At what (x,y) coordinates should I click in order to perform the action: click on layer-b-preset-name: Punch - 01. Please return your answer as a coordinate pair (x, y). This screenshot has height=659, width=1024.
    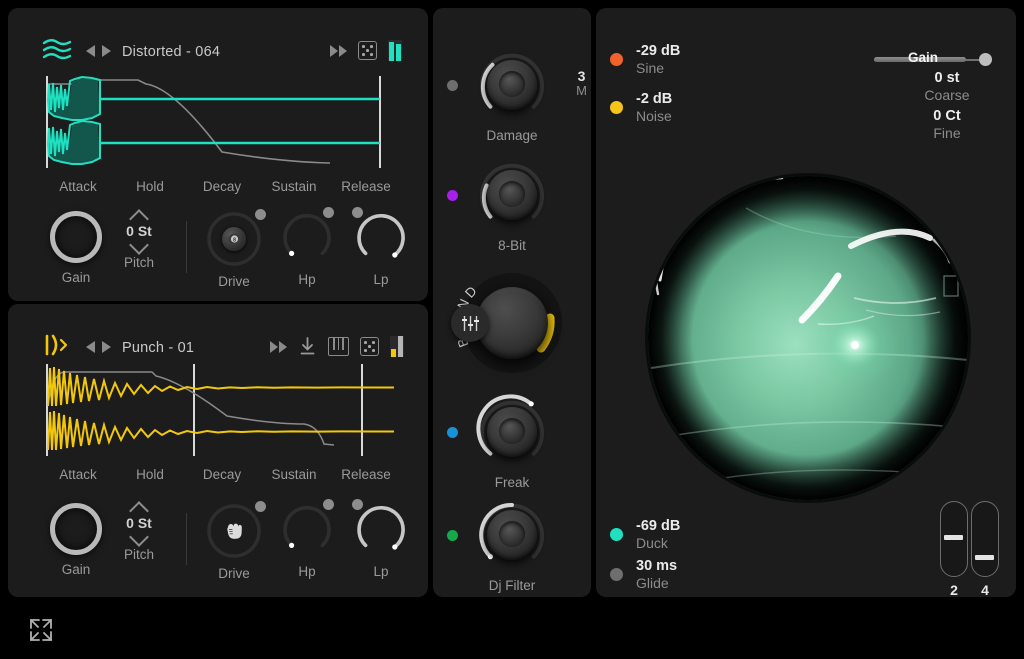
    Looking at the image, I should click on (158, 348).